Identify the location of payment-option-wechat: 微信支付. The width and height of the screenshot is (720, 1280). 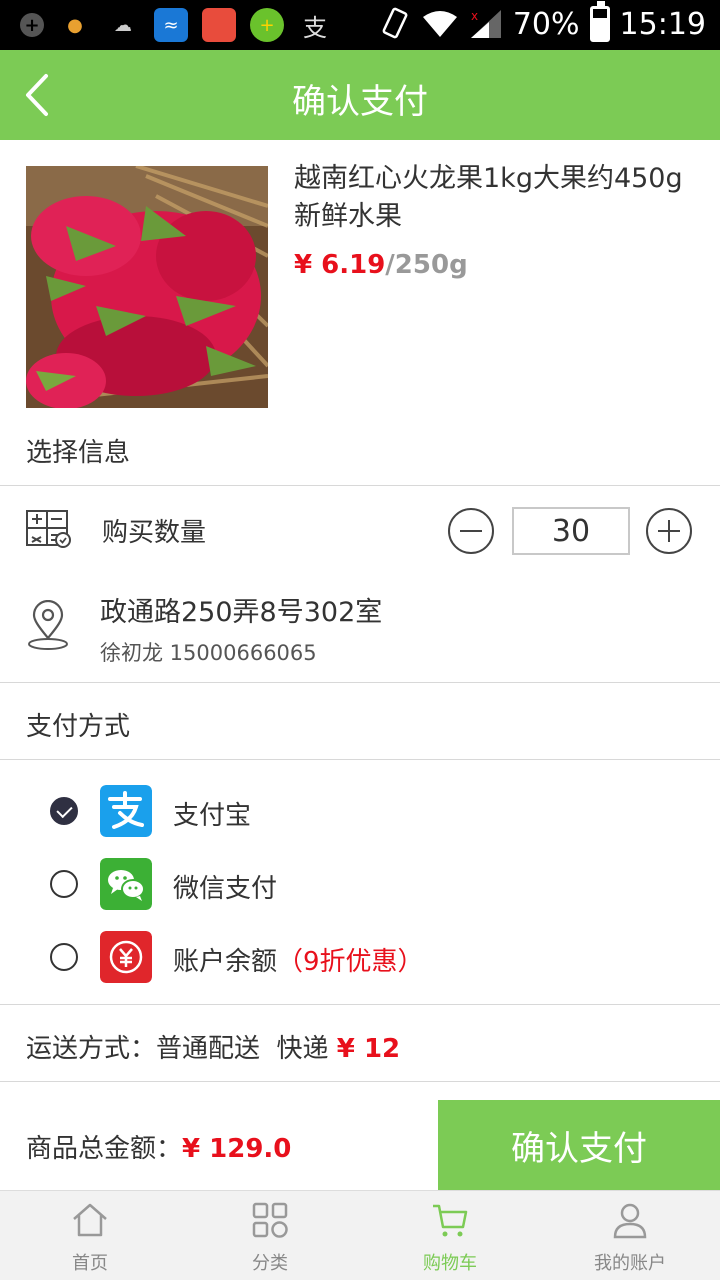
(360, 884).